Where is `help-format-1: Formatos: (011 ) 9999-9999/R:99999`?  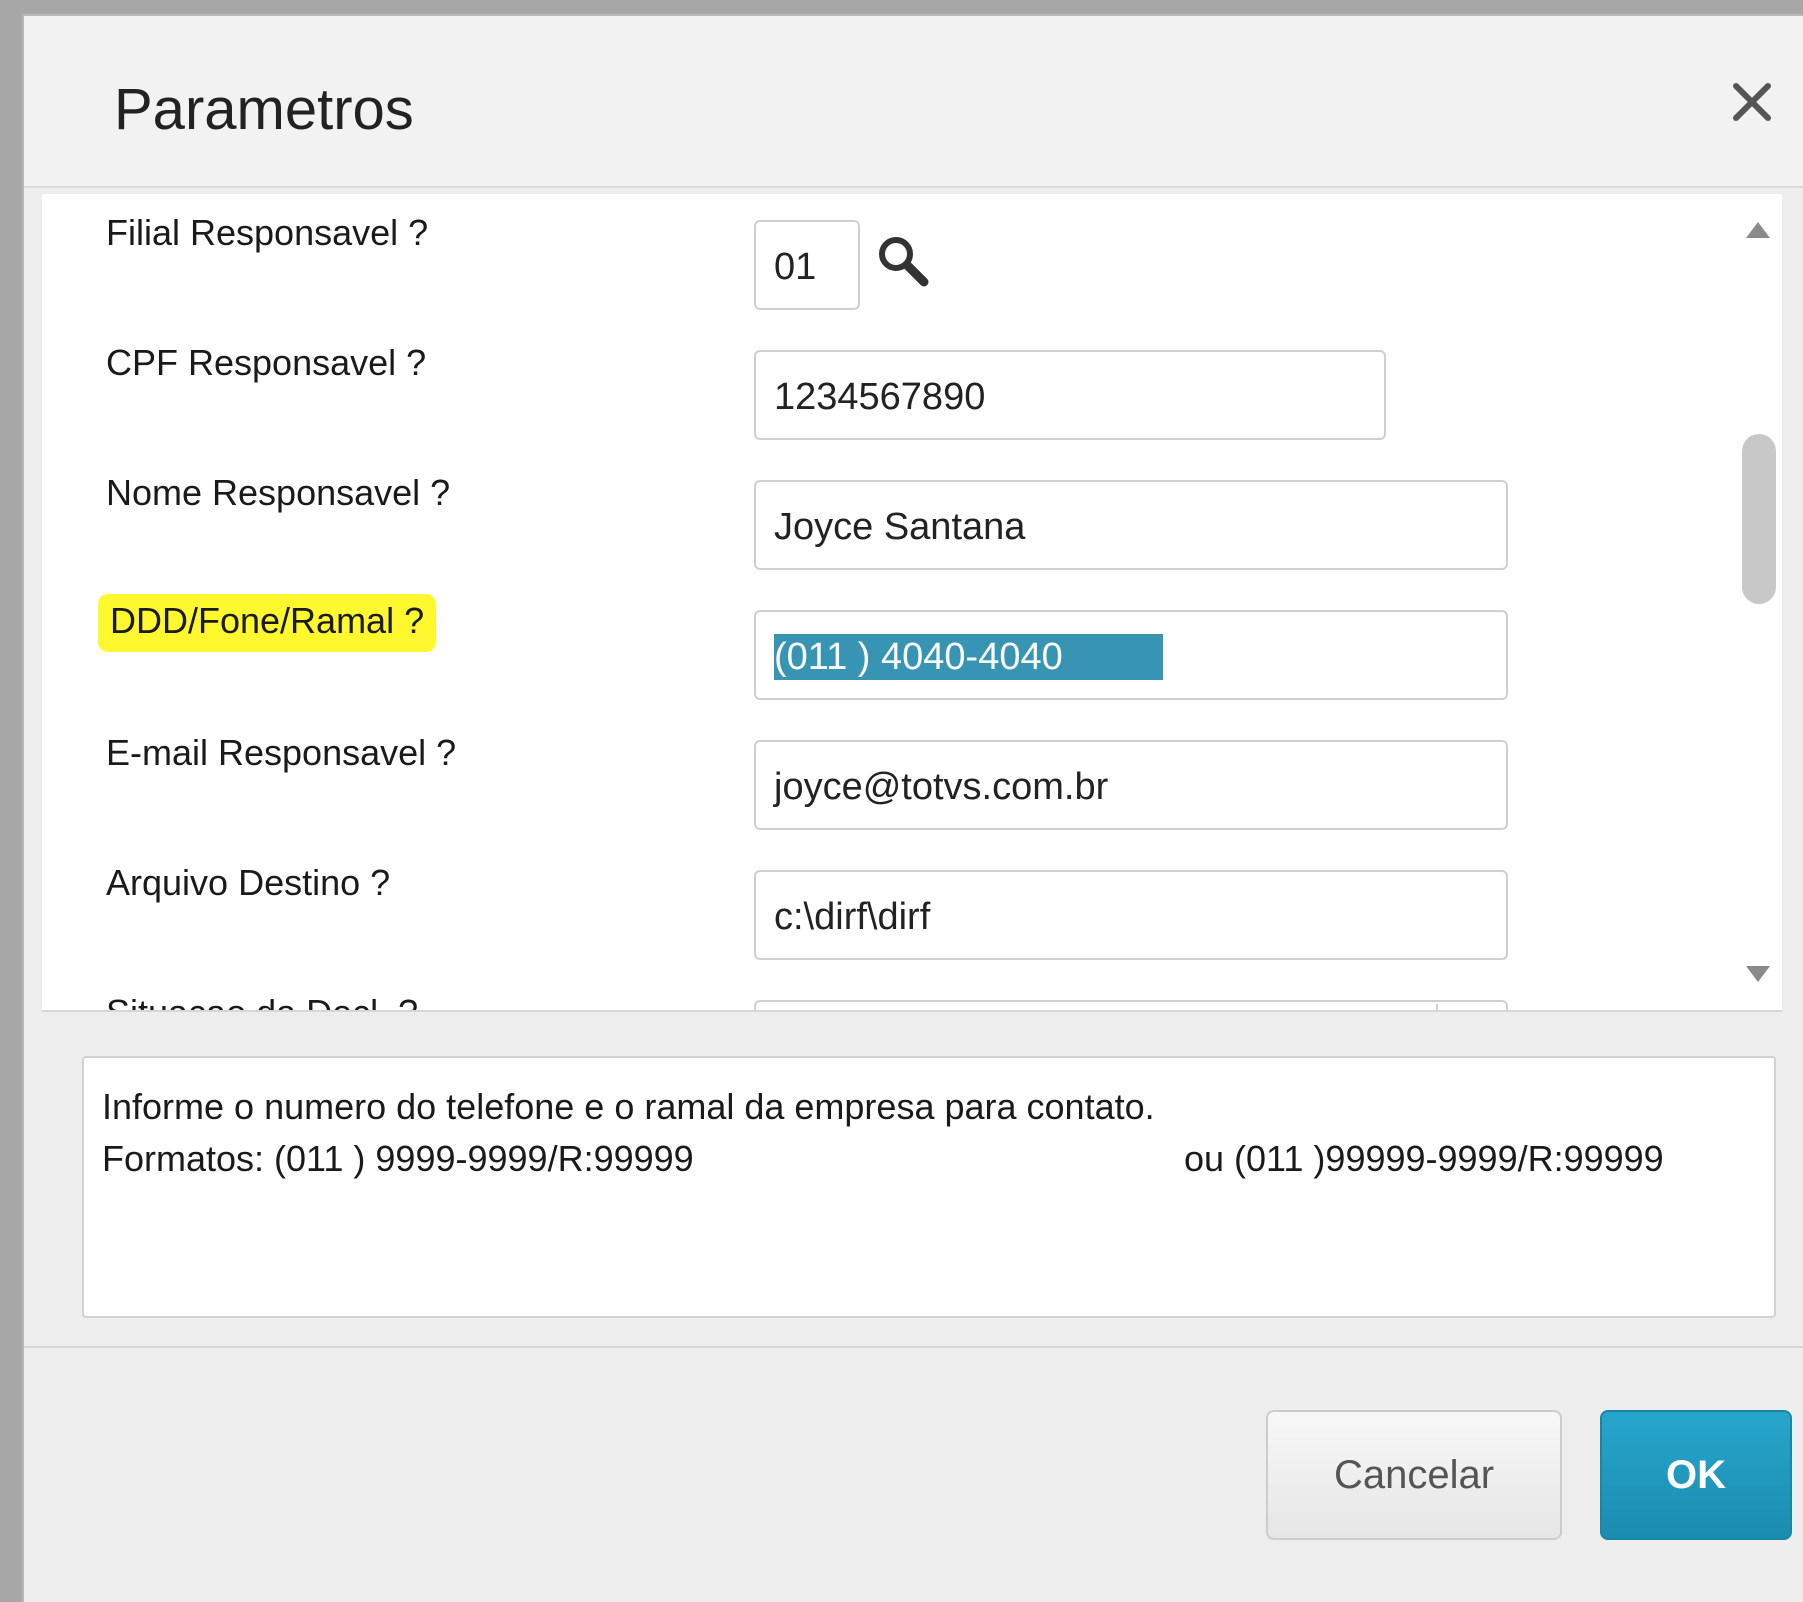
help-format-1: Formatos: (011 ) 9999-9999/R:99999 is located at coordinates (398, 1158).